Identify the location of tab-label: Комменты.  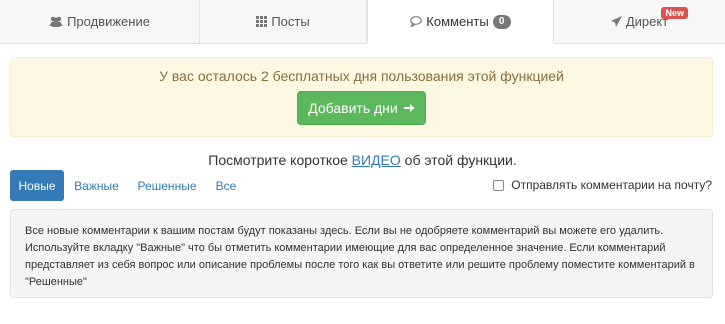
(457, 21).